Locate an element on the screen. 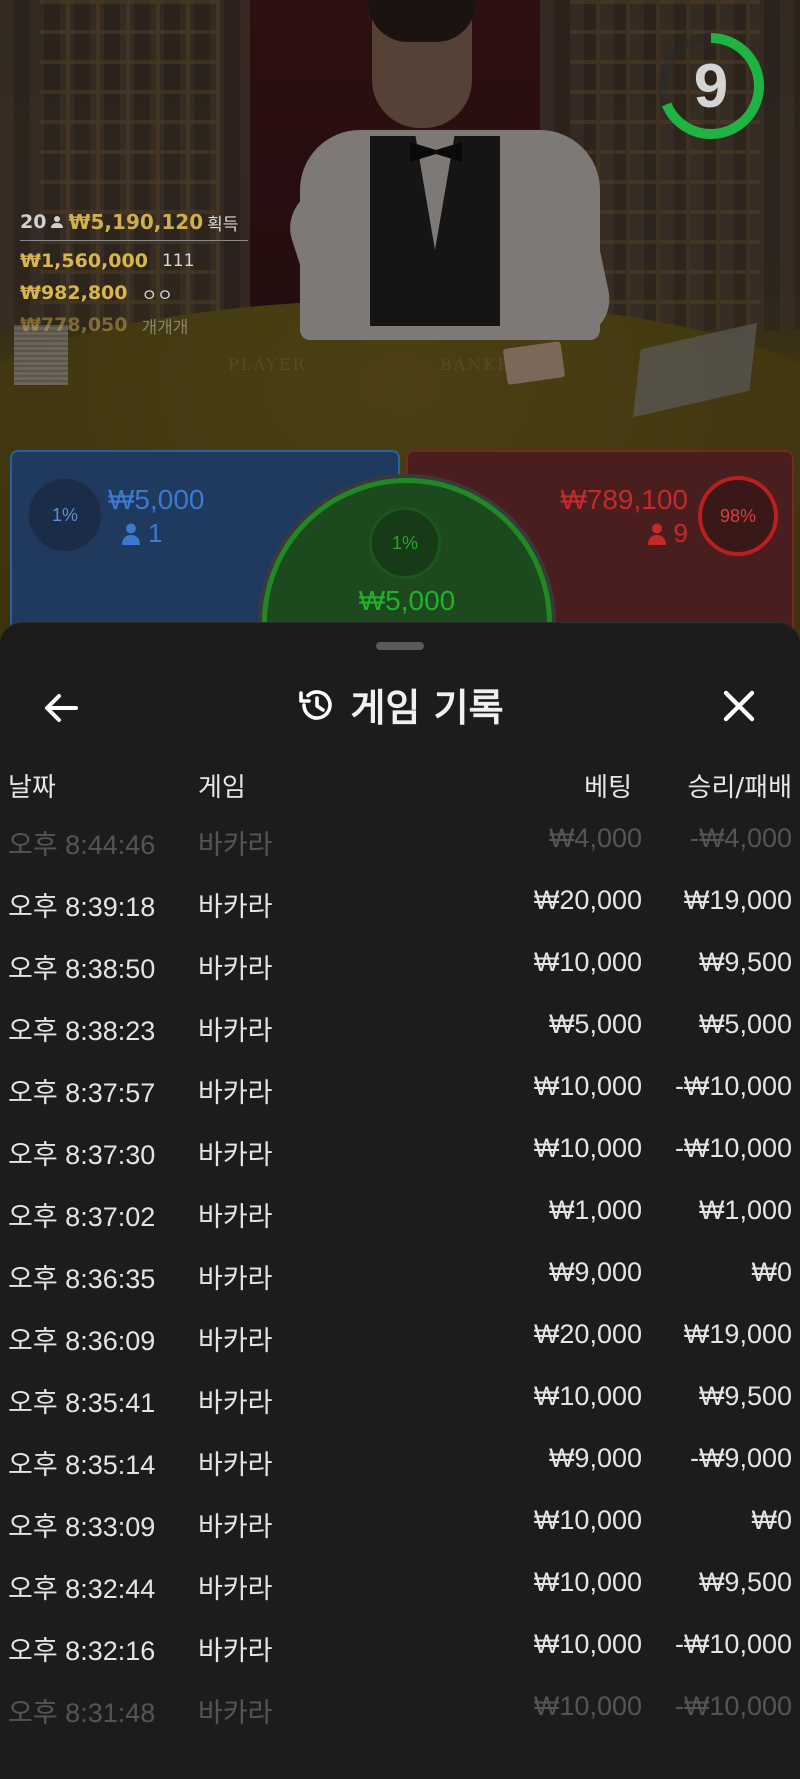 The height and width of the screenshot is (1779, 800). column-header-game: 게임 is located at coordinates (222, 785).